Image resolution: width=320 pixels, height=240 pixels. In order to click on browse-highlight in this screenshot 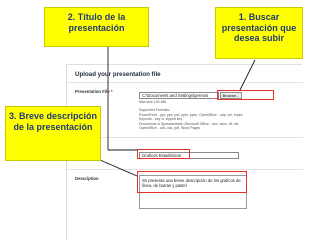, I will do `click(245, 95)`.